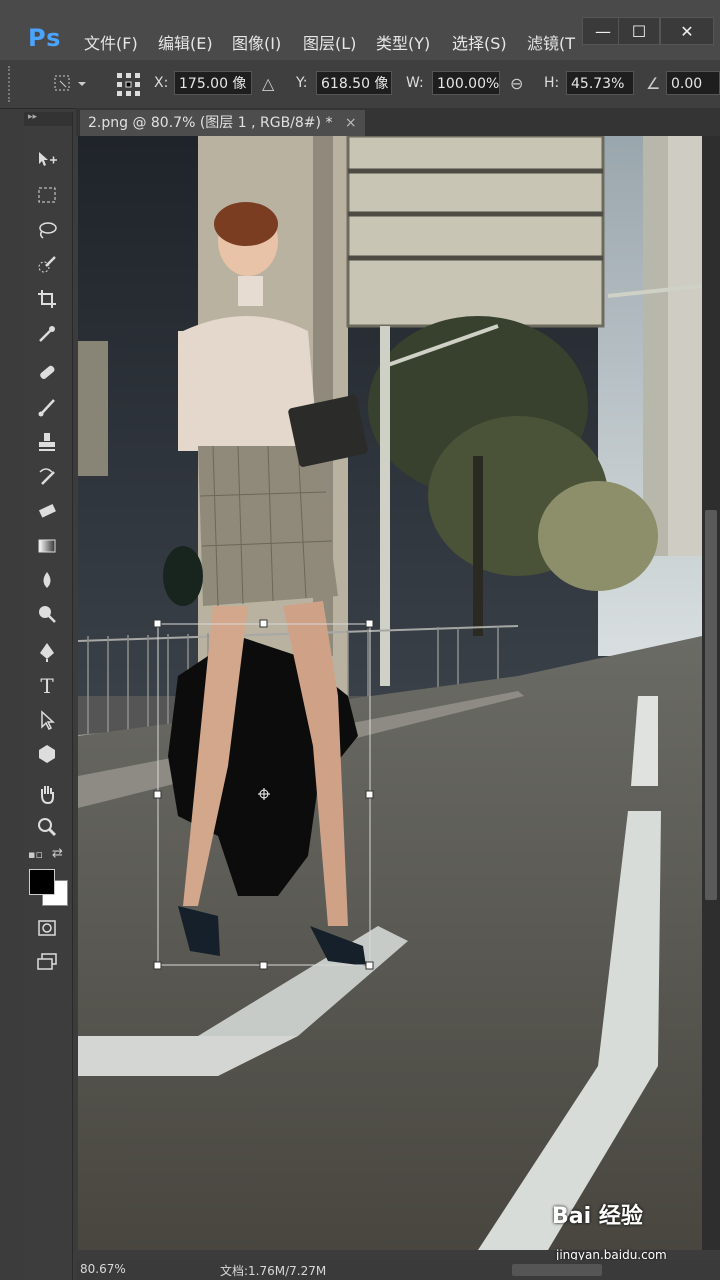 The height and width of the screenshot is (1280, 720). What do you see at coordinates (210, 123) in the screenshot?
I see `document-tab-title: 2.png @ 80.7% (图层 1 , RGB/8#) *` at bounding box center [210, 123].